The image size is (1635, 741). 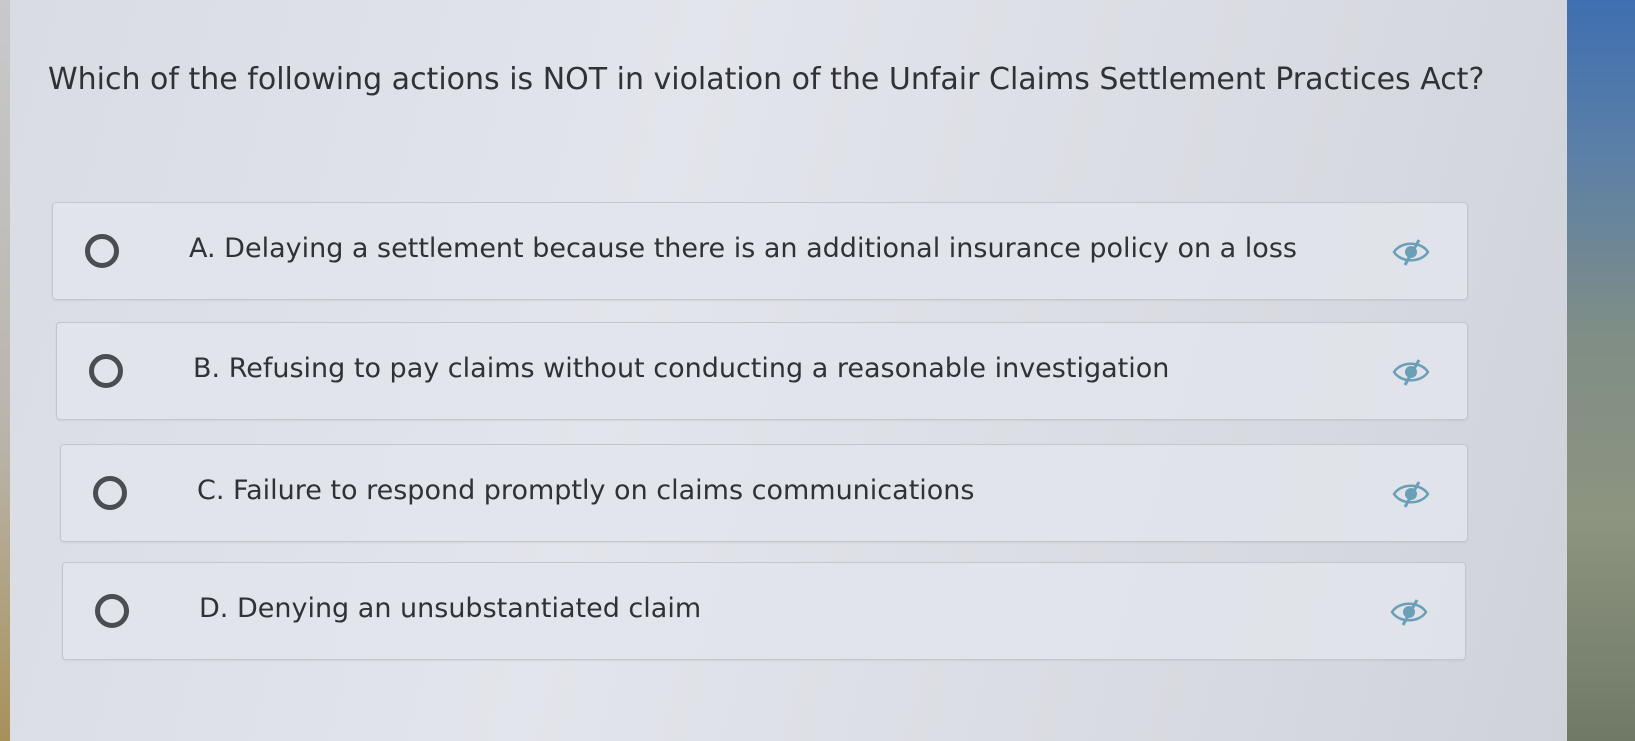 I want to click on left-bezel, so click(x=5, y=370).